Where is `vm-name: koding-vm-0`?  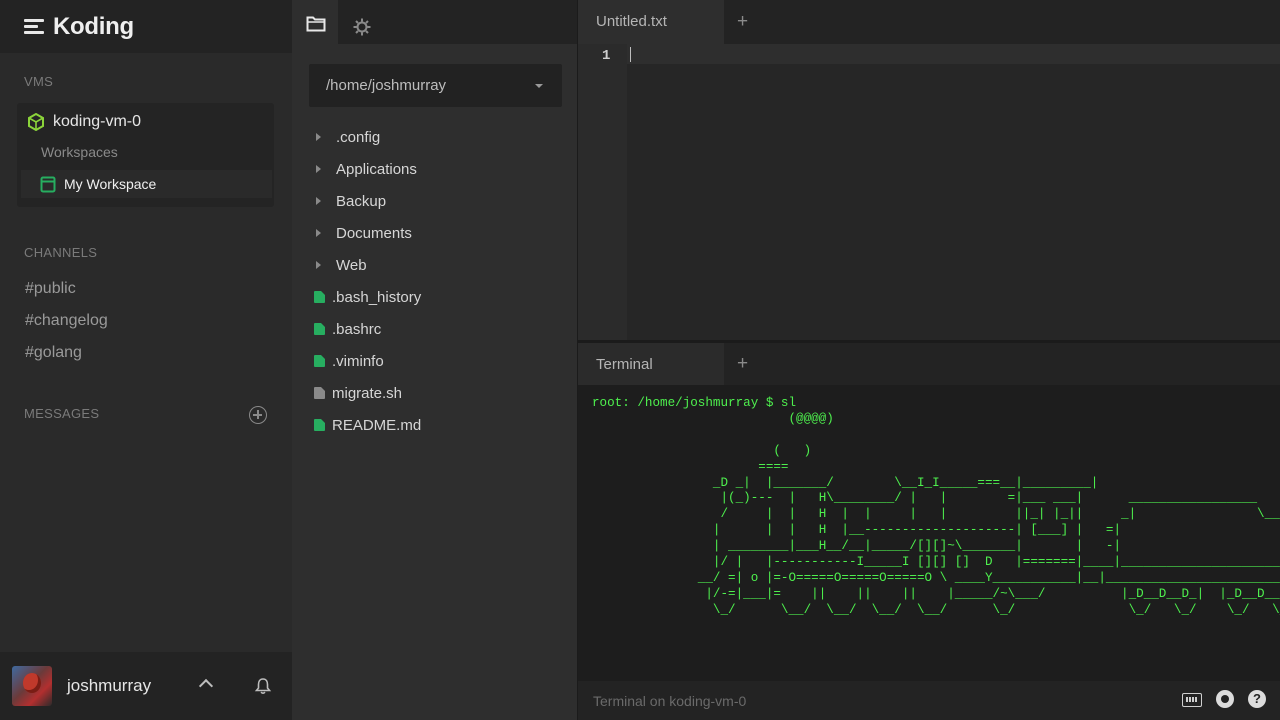 vm-name: koding-vm-0 is located at coordinates (97, 121).